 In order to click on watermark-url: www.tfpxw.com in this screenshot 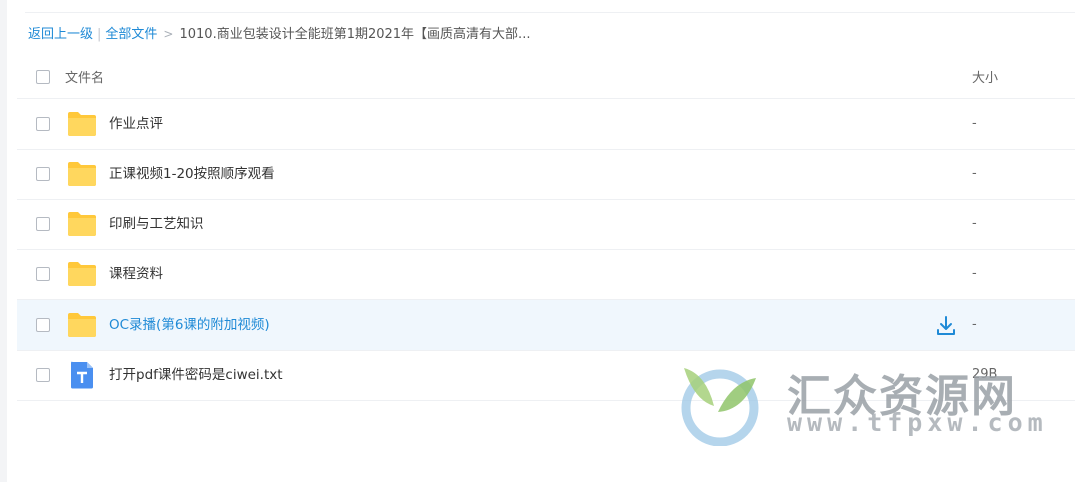, I will do `click(917, 422)`.